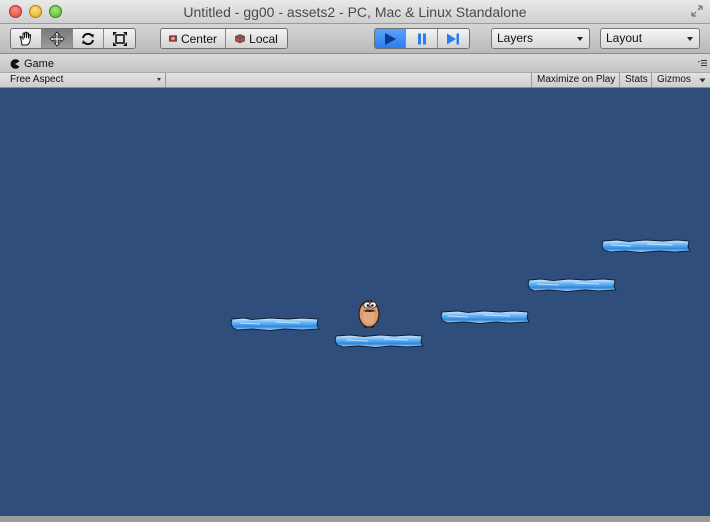 The image size is (710, 522). I want to click on stats-label: Stats, so click(636, 79).